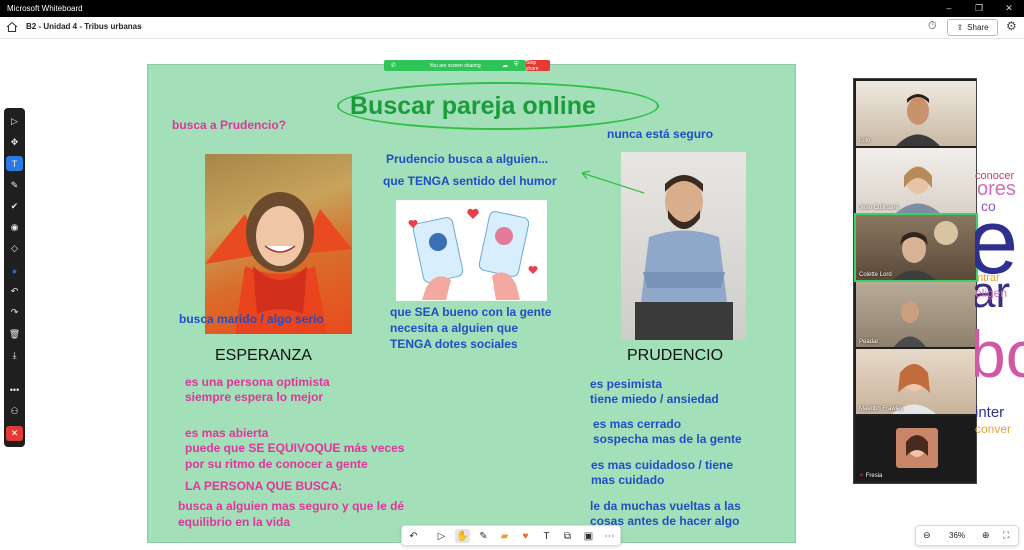 This screenshot has height=550, width=1024. I want to click on participant-name-text: Fresia, so click(874, 476).